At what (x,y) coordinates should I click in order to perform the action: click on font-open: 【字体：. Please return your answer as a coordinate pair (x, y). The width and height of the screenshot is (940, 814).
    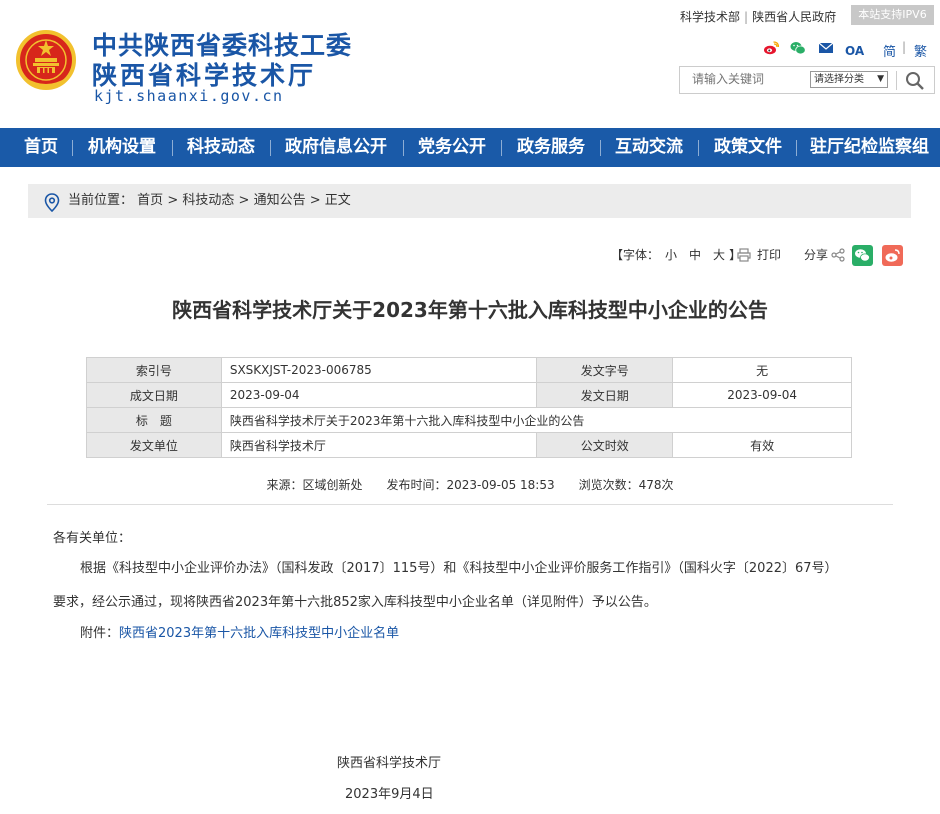
    Looking at the image, I should click on (635, 255).